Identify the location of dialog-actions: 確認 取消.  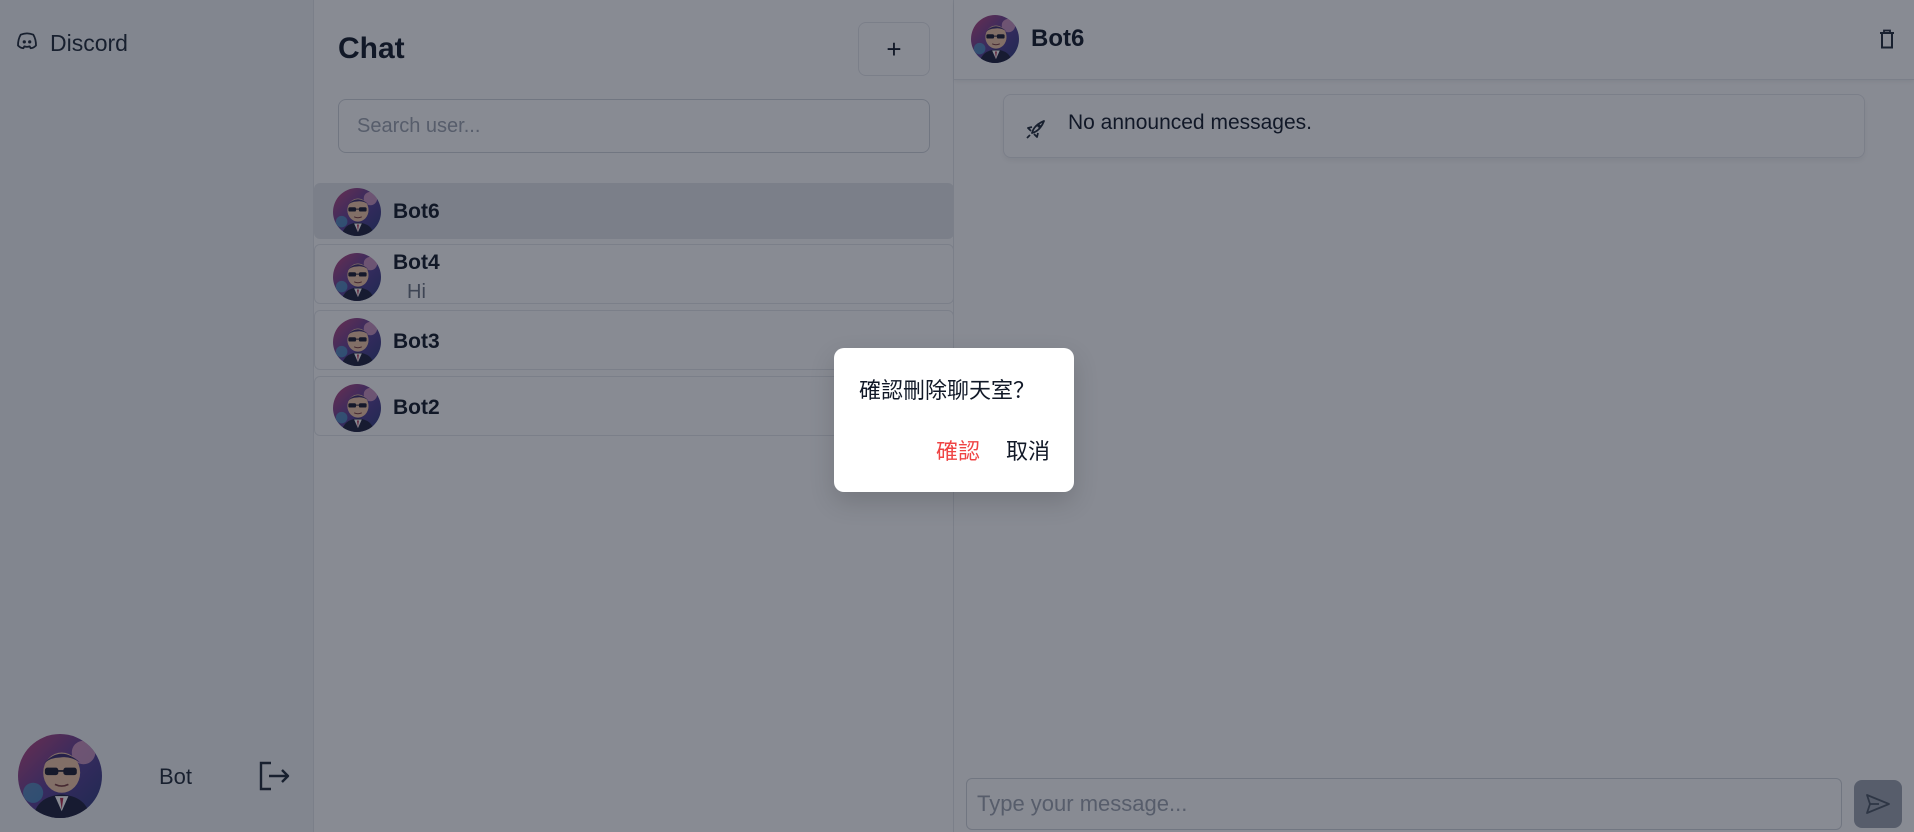
(993, 450).